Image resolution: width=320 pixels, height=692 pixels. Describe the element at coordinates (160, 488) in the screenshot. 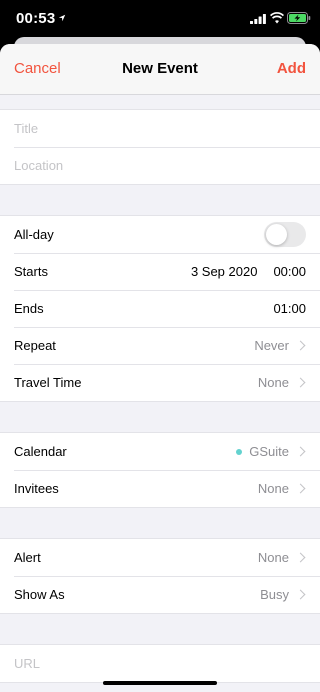

I see `invitees-row: Invitees None` at that location.